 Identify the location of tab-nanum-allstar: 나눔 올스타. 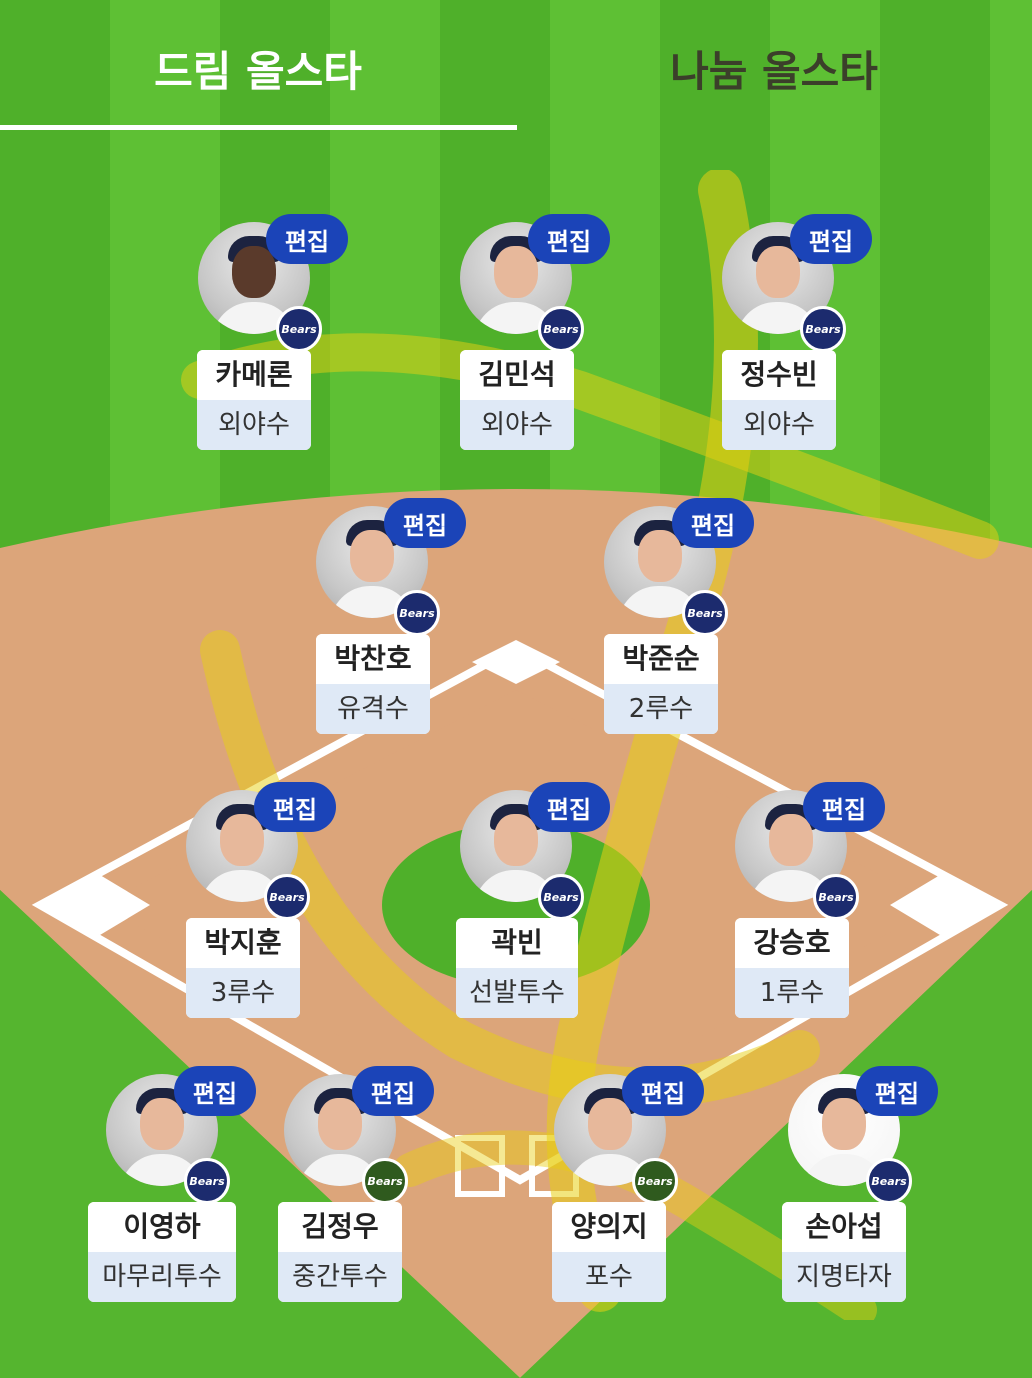
(774, 68).